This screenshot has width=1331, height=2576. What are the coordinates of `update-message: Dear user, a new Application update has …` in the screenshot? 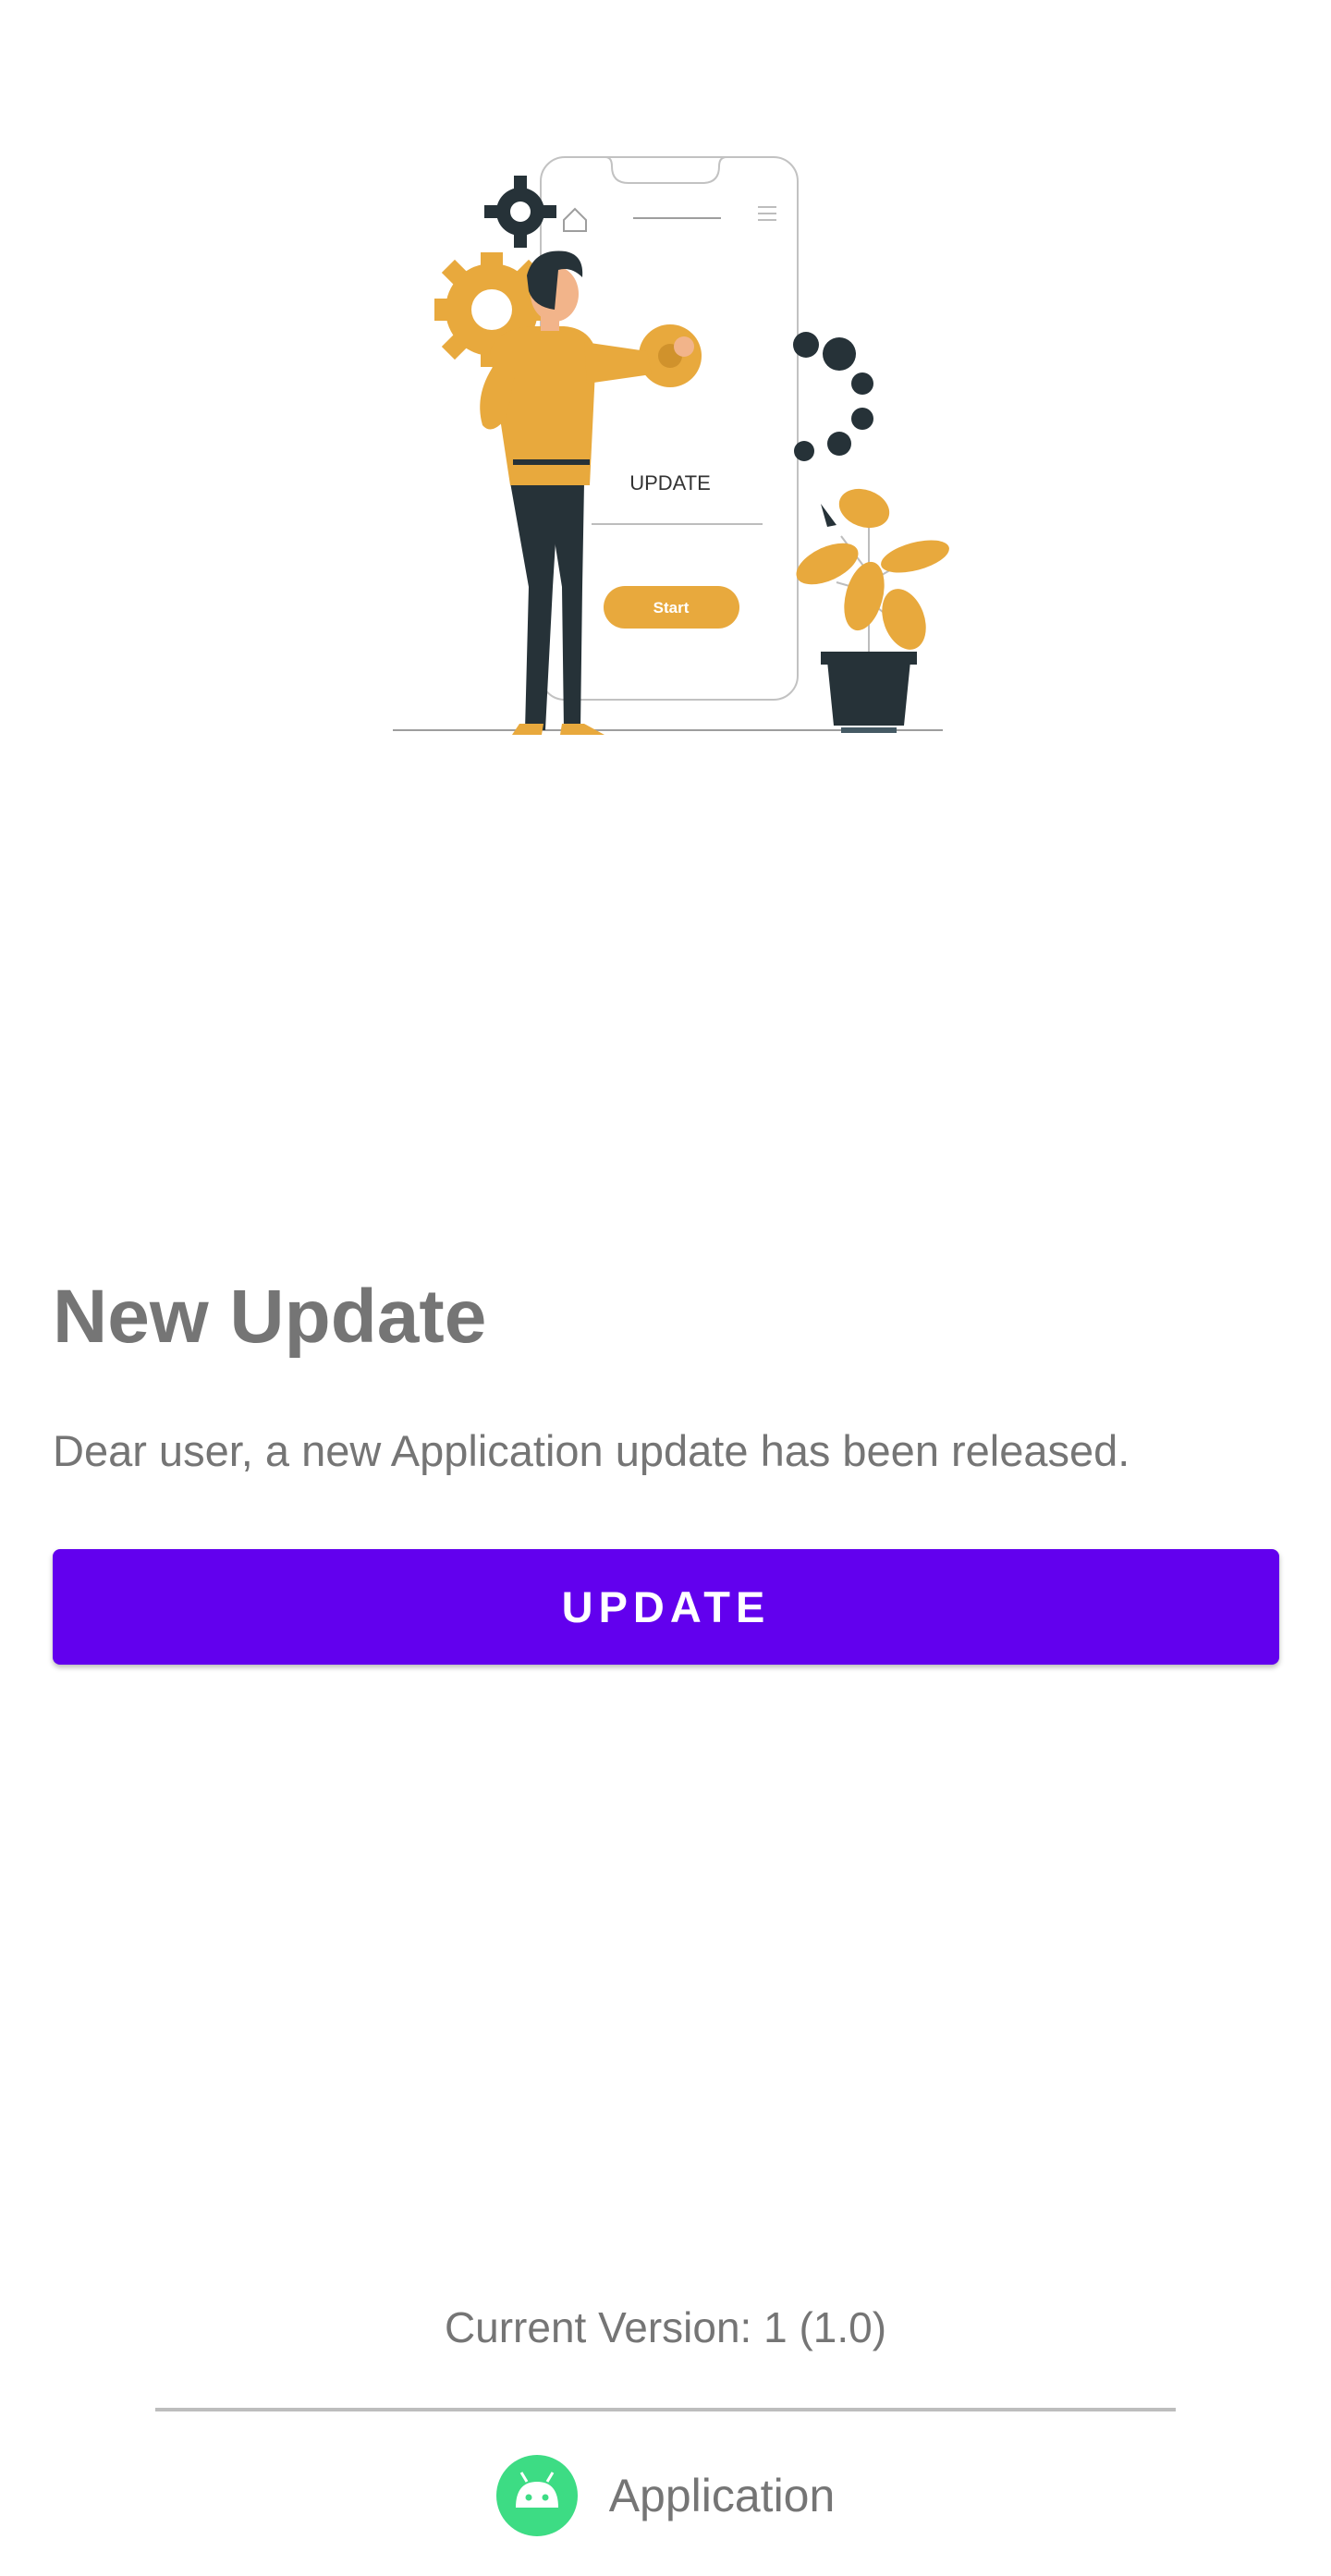 It's located at (592, 1450).